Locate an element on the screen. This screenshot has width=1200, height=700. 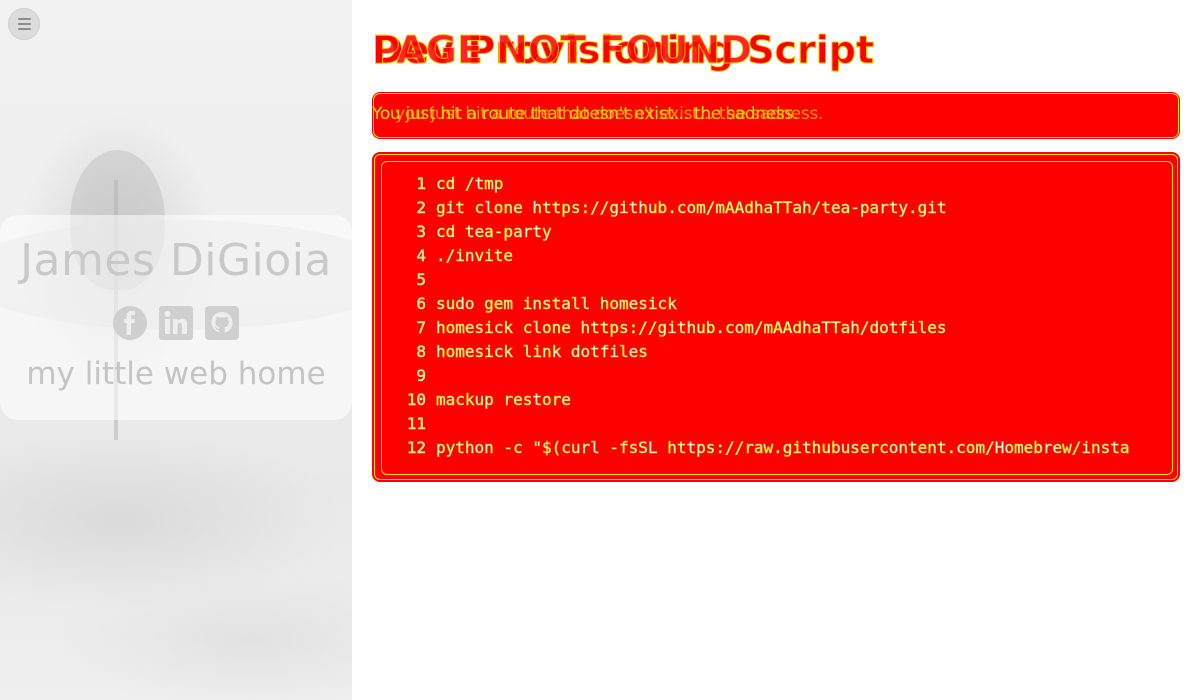
code-line: 10 mackup restore is located at coordinates (476, 400).